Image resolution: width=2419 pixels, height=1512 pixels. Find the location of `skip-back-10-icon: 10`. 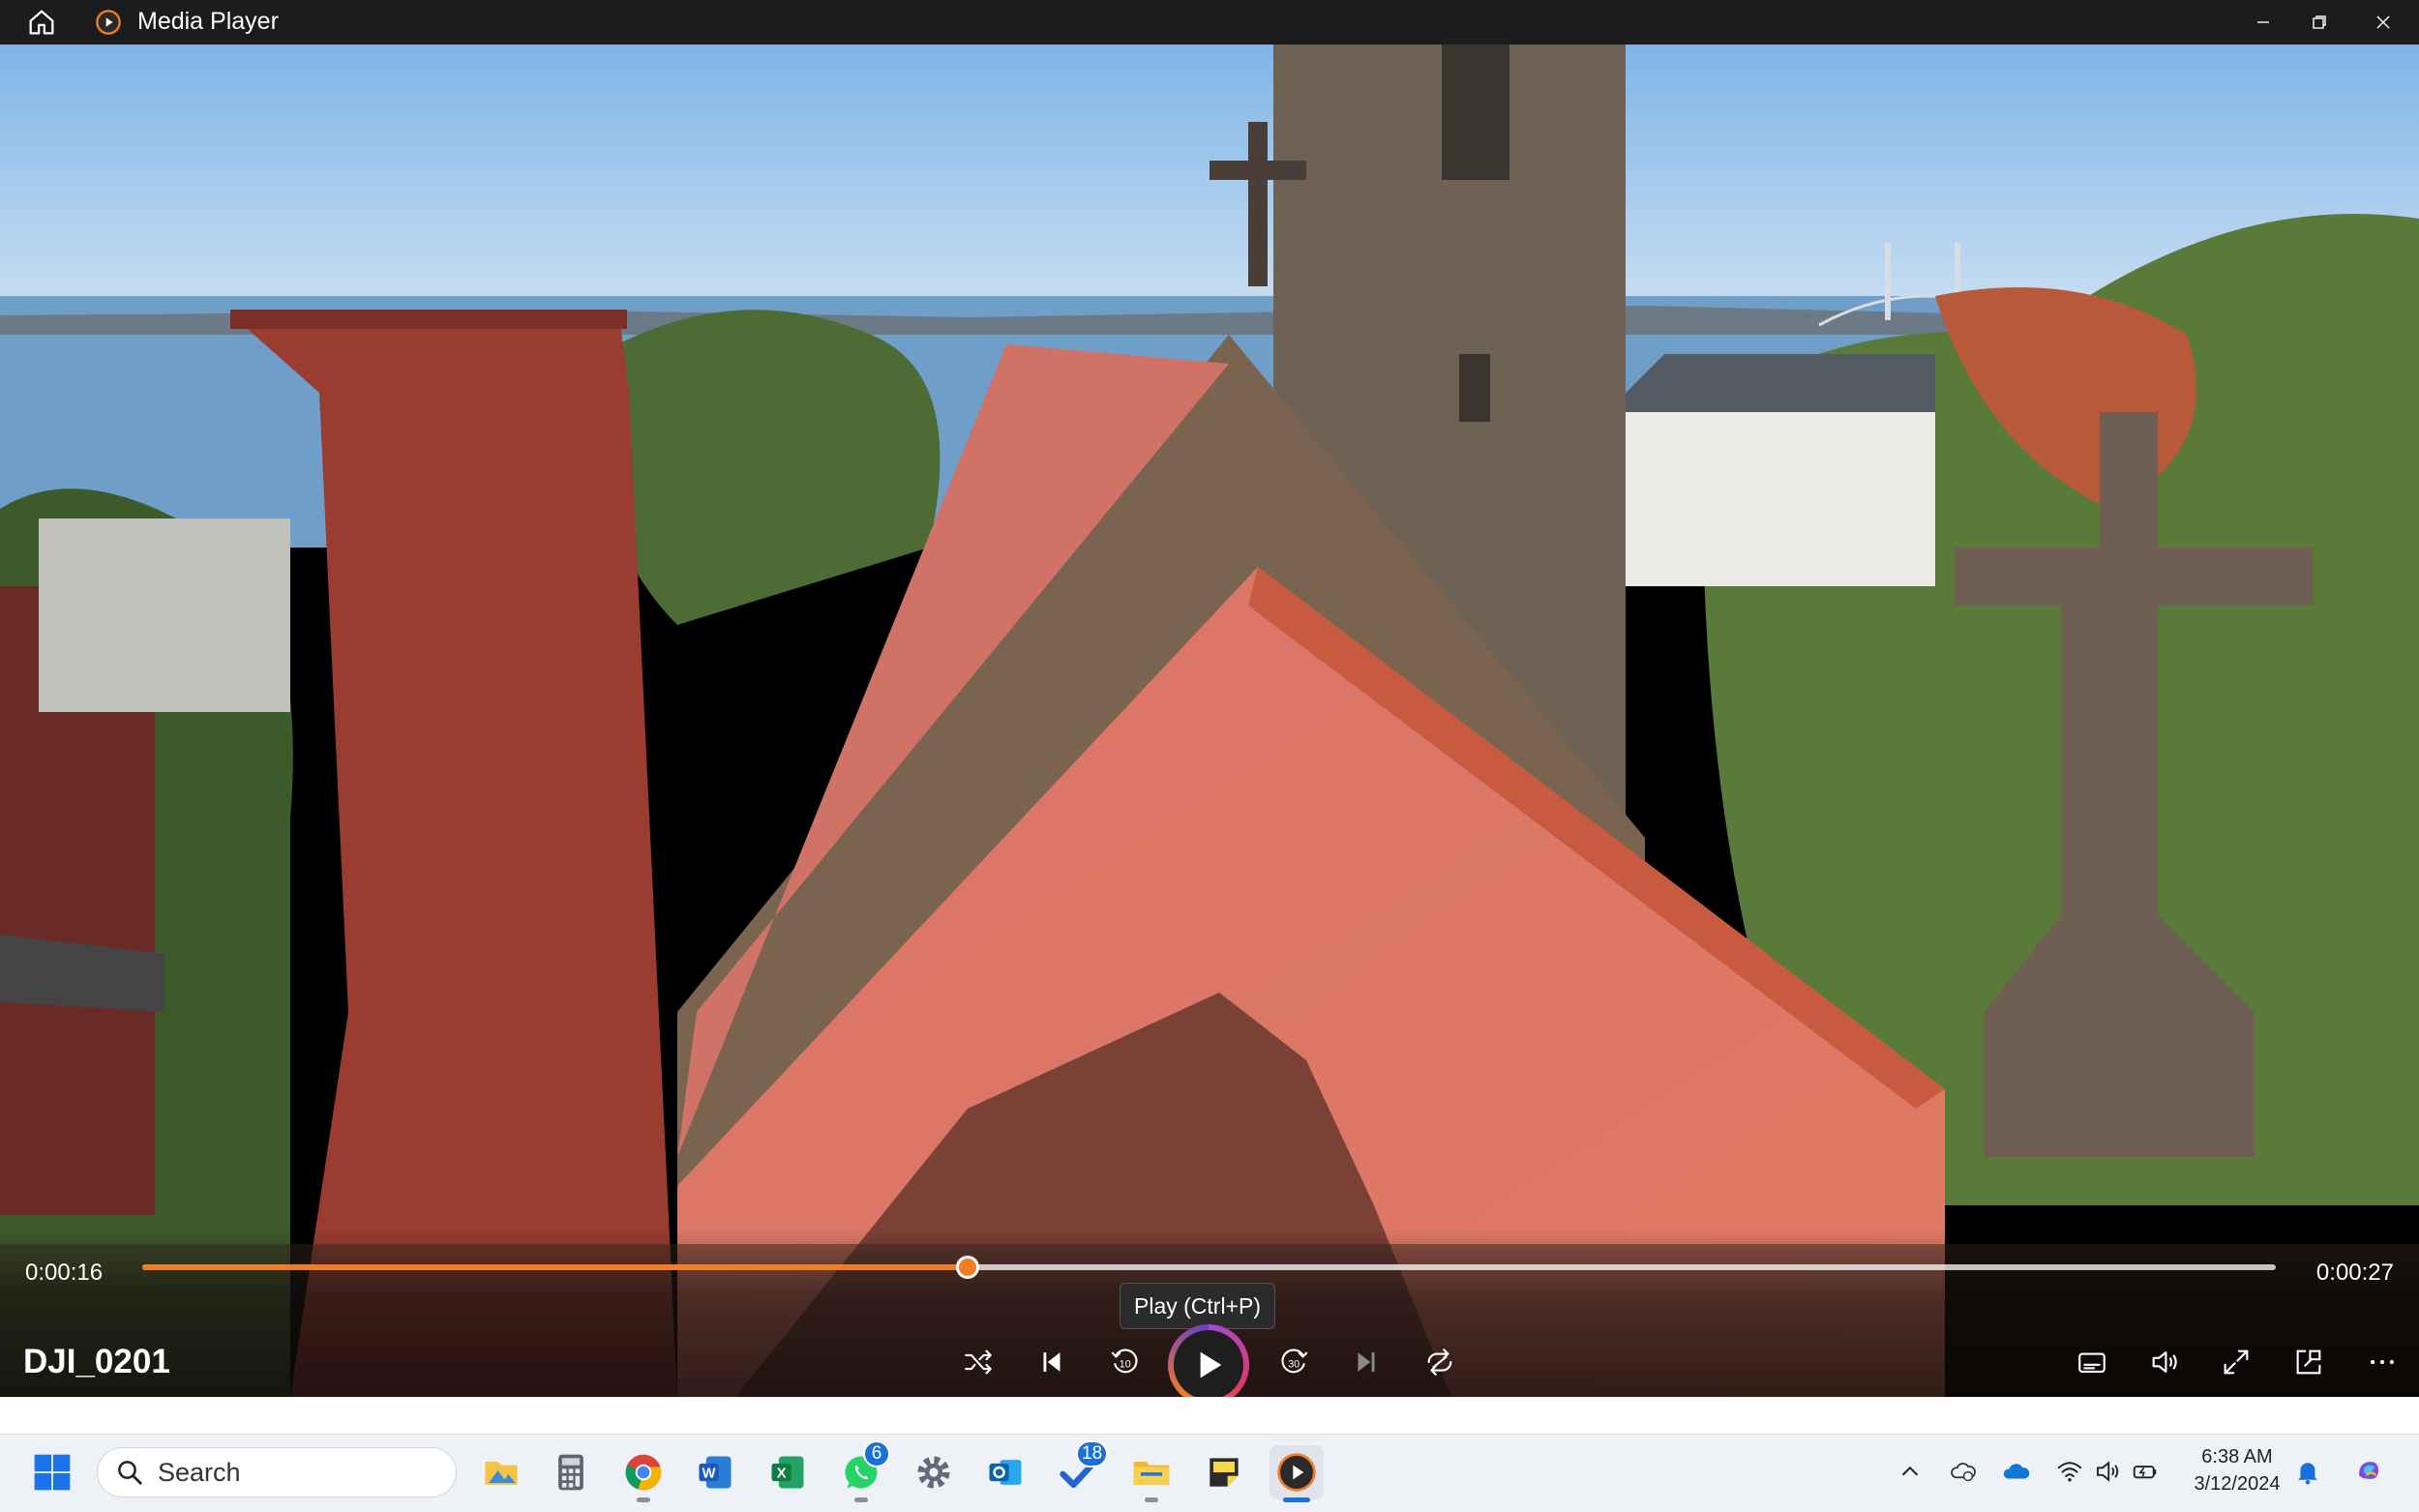

skip-back-10-icon: 10 is located at coordinates (1125, 1362).